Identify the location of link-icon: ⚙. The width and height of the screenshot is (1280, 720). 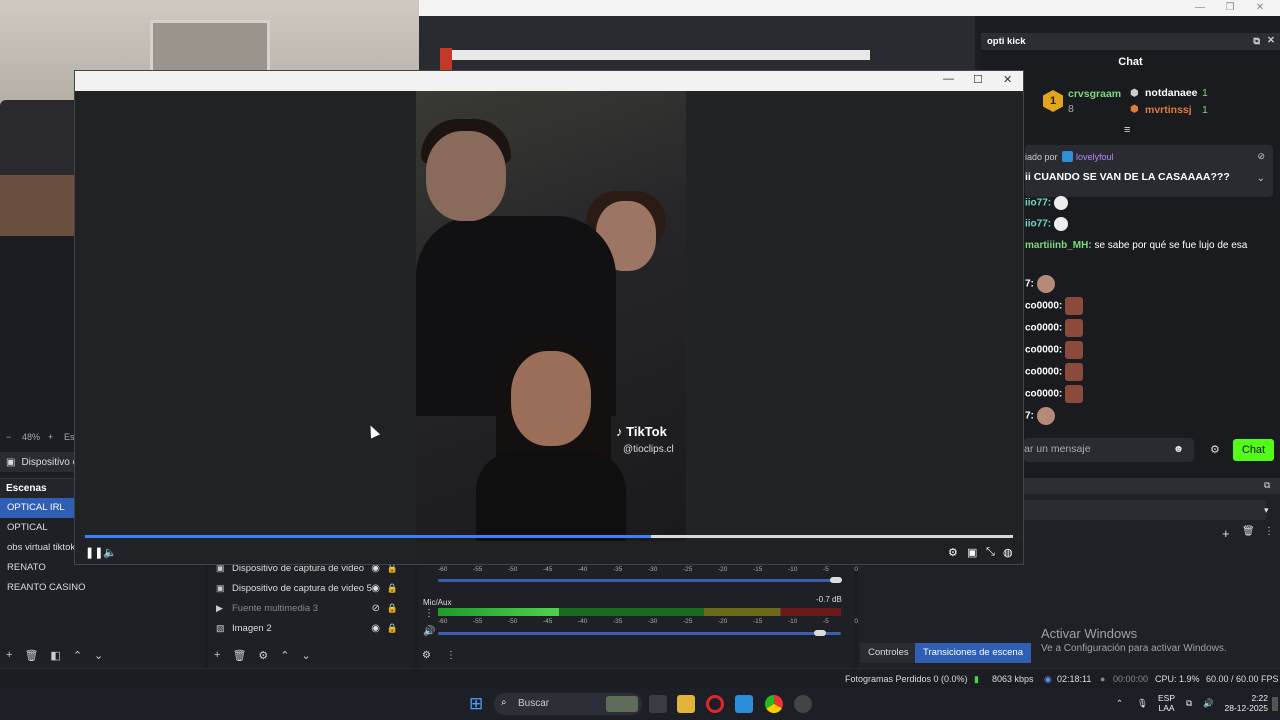
(426, 655).